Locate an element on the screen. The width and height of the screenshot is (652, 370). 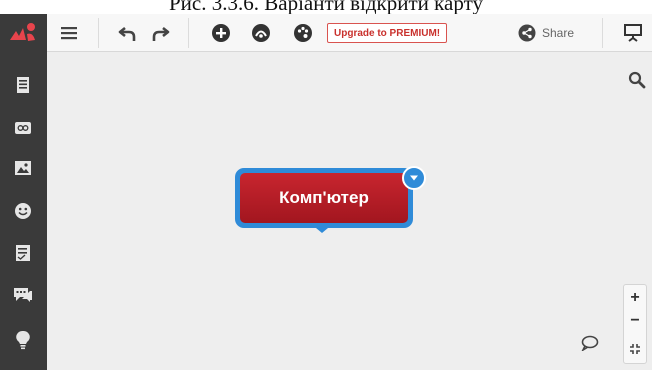
zoom-in-button: + is located at coordinates (635, 298).